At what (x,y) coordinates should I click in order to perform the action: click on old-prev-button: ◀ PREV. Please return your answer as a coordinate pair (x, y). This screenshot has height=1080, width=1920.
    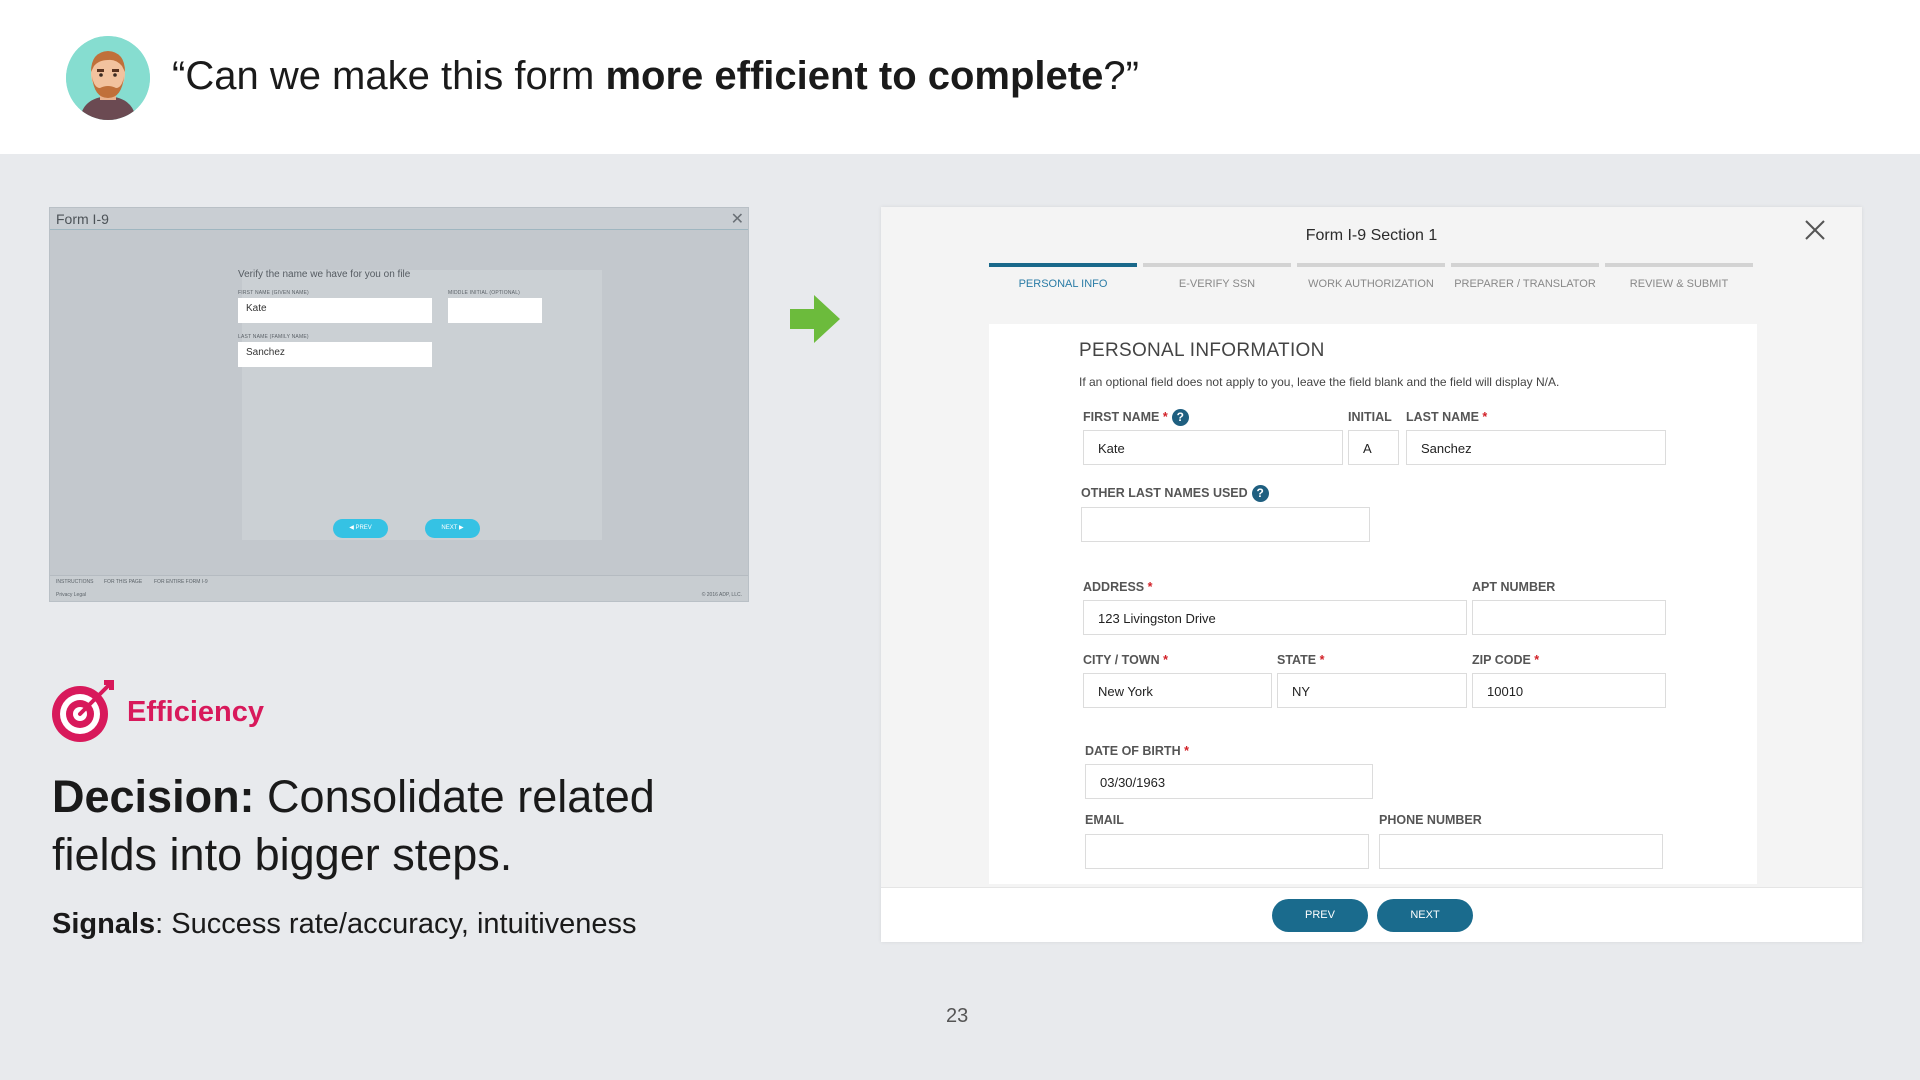
    Looking at the image, I should click on (360, 528).